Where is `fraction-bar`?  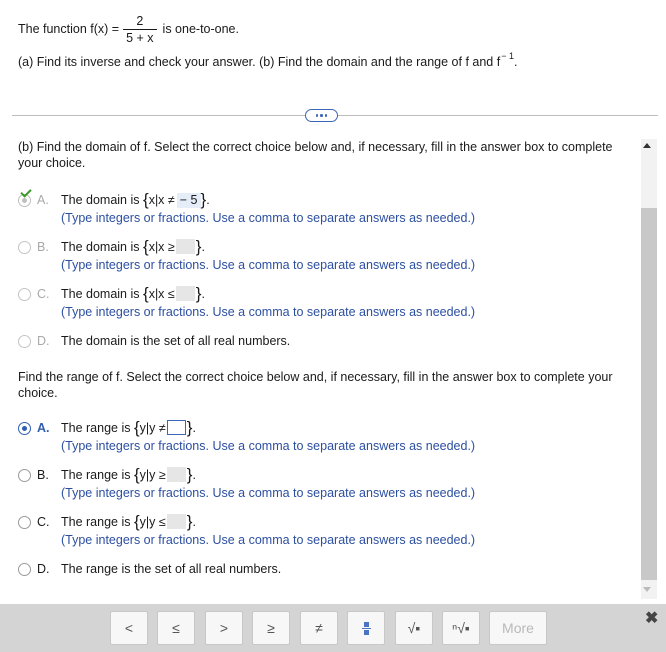
fraction-bar is located at coordinates (140, 29).